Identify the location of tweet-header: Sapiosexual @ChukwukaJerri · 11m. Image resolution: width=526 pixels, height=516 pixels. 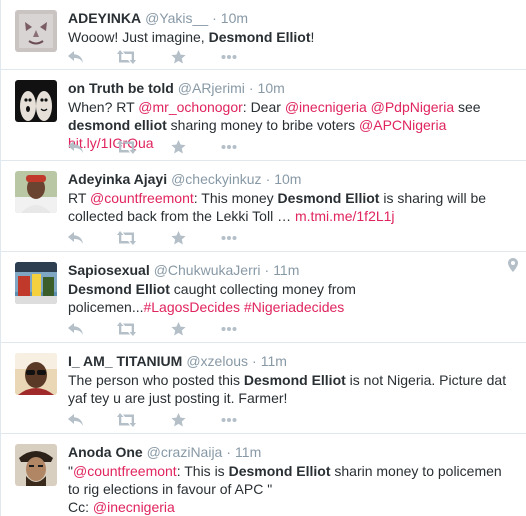
(290, 270).